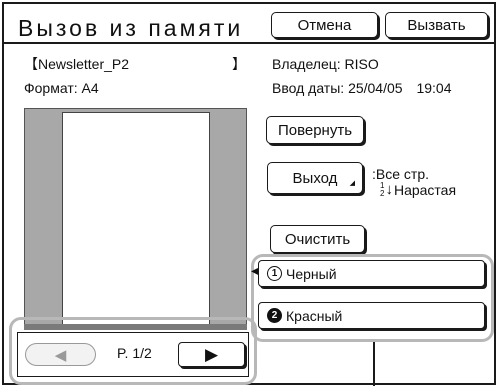 The height and width of the screenshot is (387, 498). I want to click on date-info: Ввод даты: 25/04/05 19:04, so click(362, 88).